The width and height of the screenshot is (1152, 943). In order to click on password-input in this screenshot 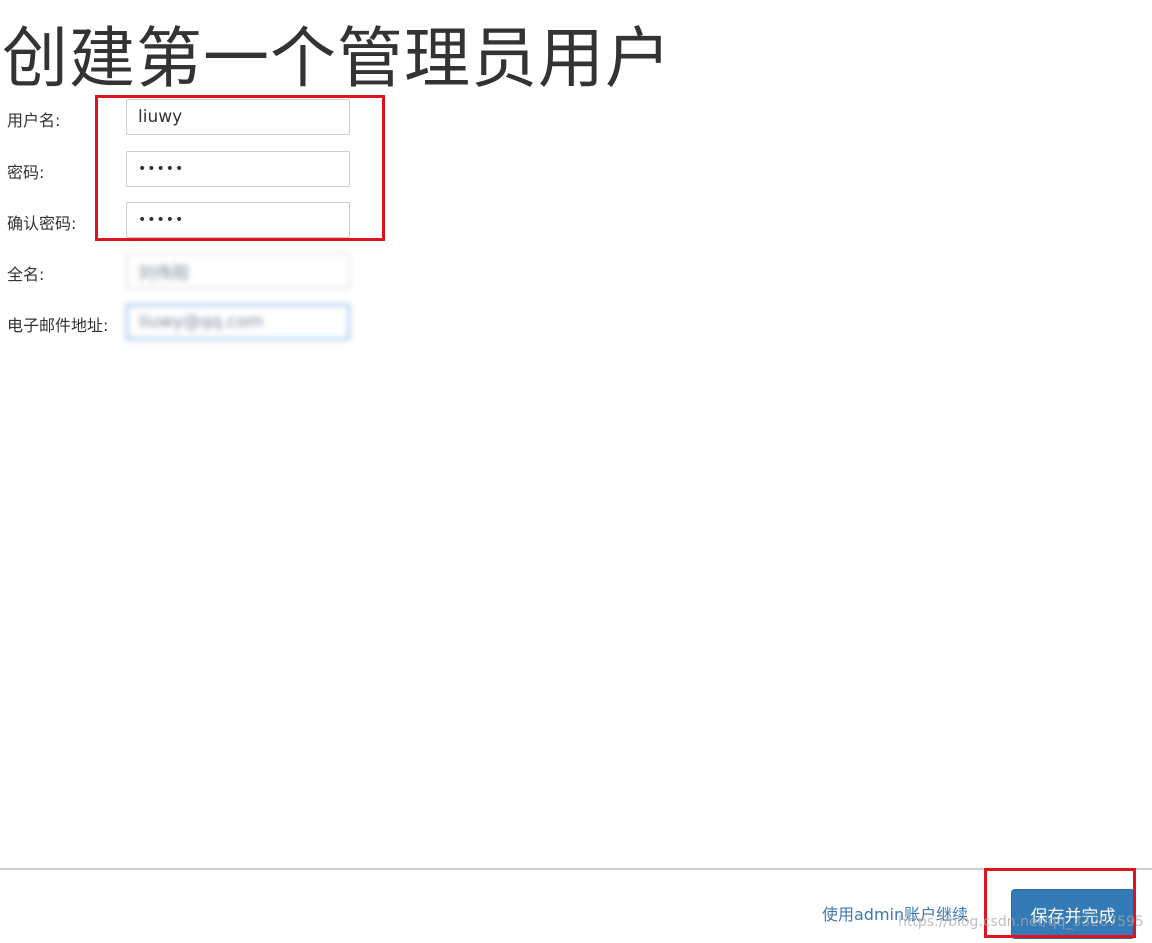, I will do `click(238, 169)`.